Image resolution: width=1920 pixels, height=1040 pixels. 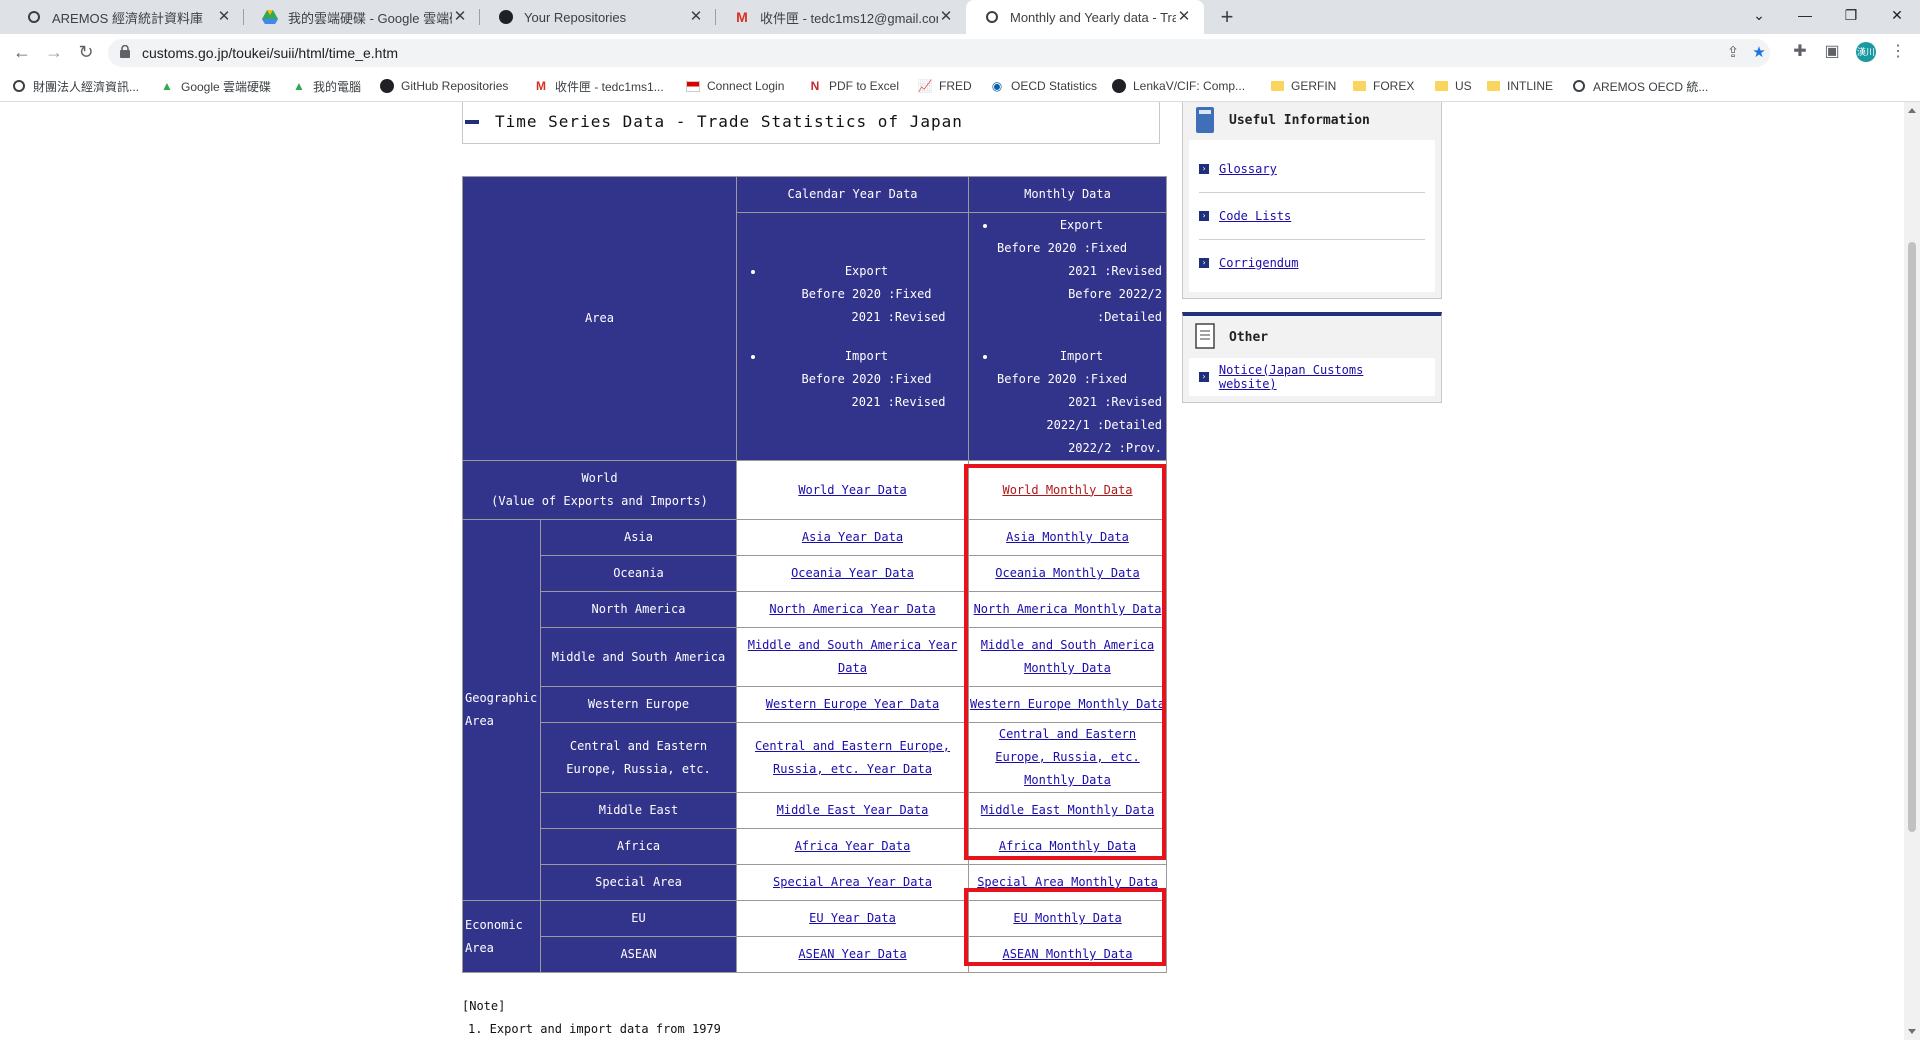 What do you see at coordinates (54, 52) in the screenshot?
I see `forward-button: →` at bounding box center [54, 52].